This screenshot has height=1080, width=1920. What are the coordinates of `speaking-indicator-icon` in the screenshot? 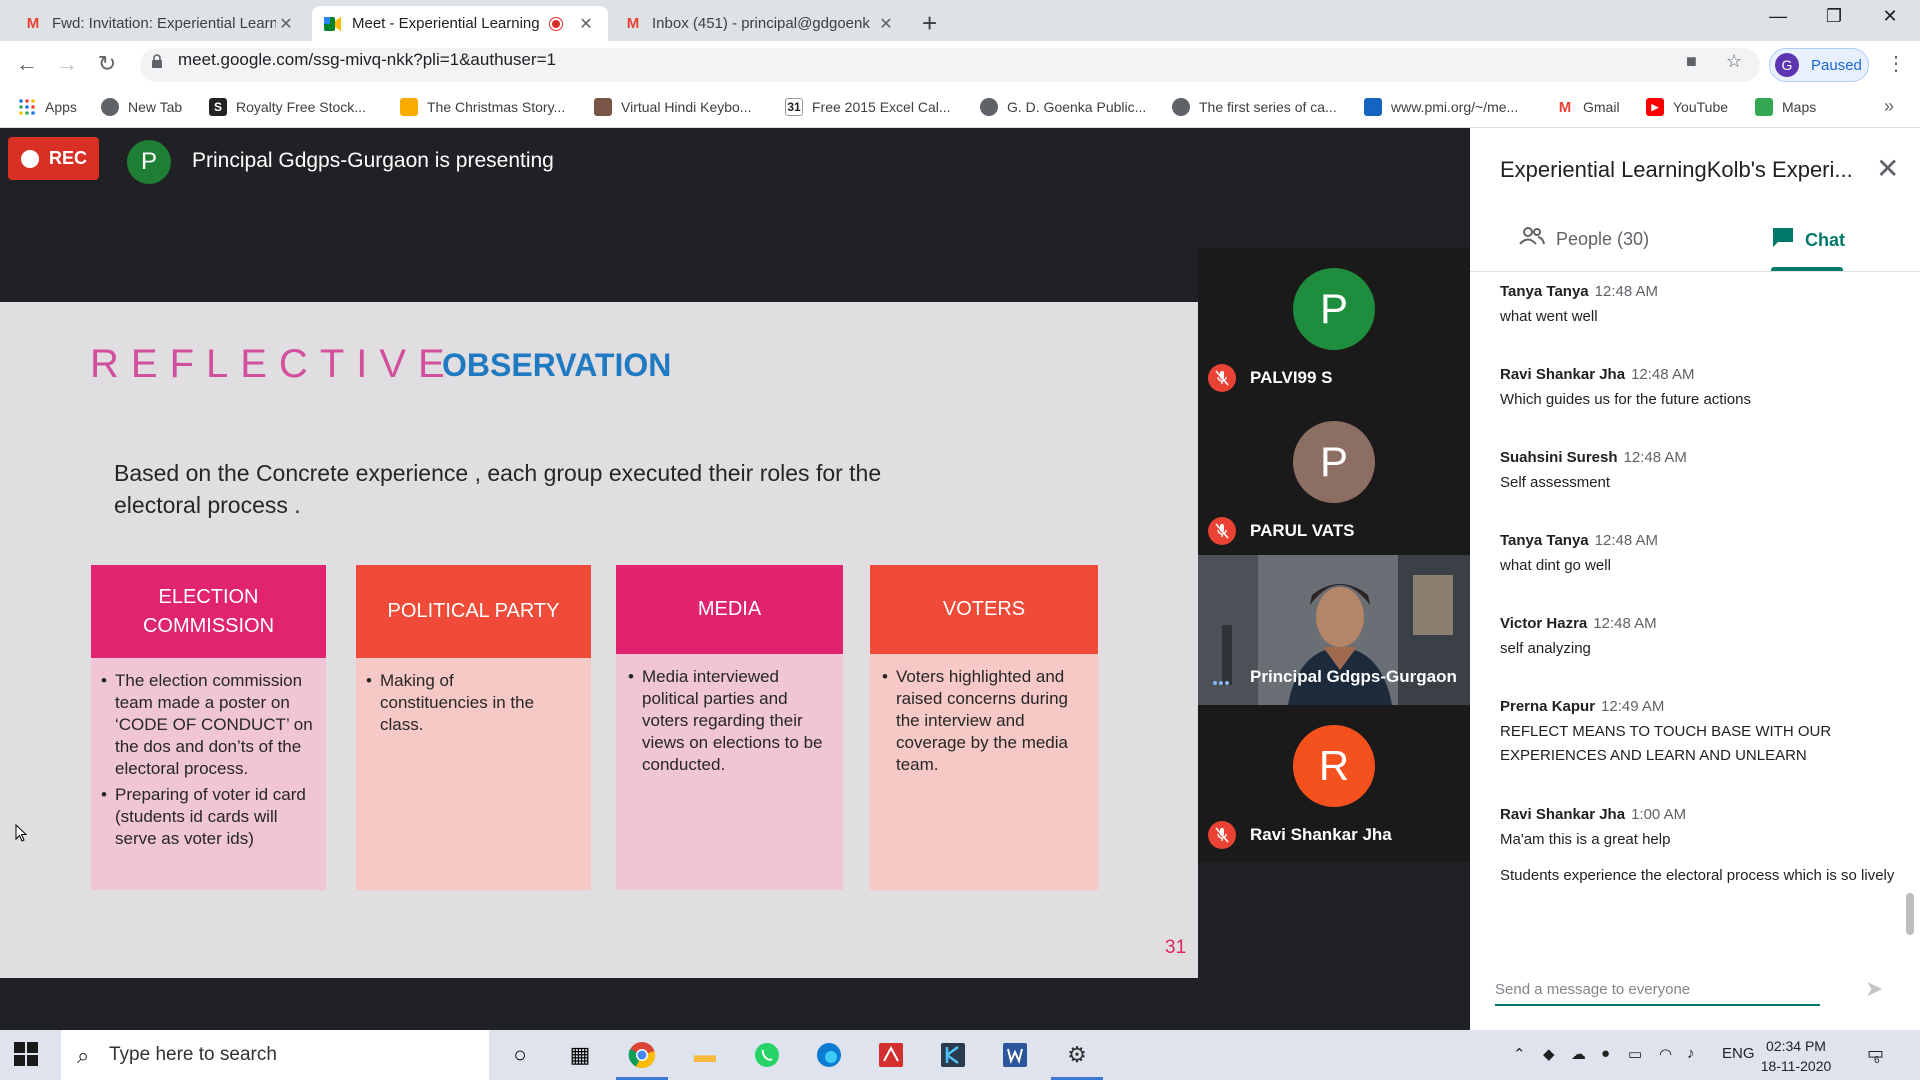 It's located at (1221, 678).